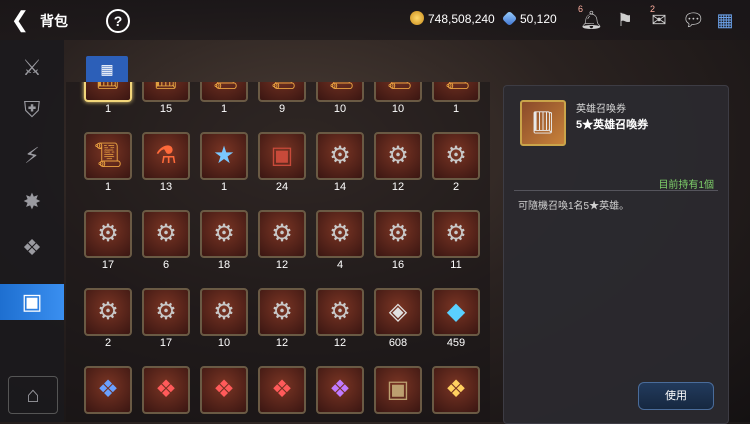  I want to click on item-count: 14, so click(340, 187).